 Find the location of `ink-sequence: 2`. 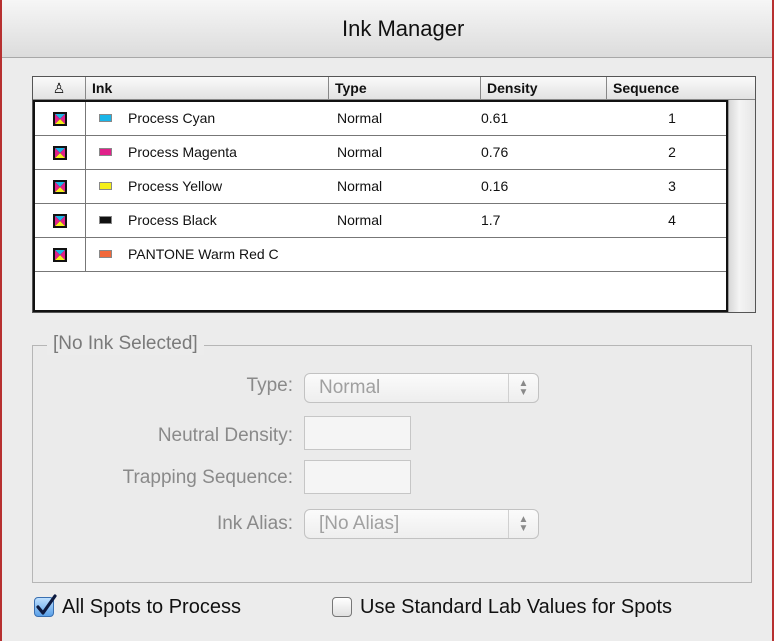

ink-sequence: 2 is located at coordinates (672, 152).